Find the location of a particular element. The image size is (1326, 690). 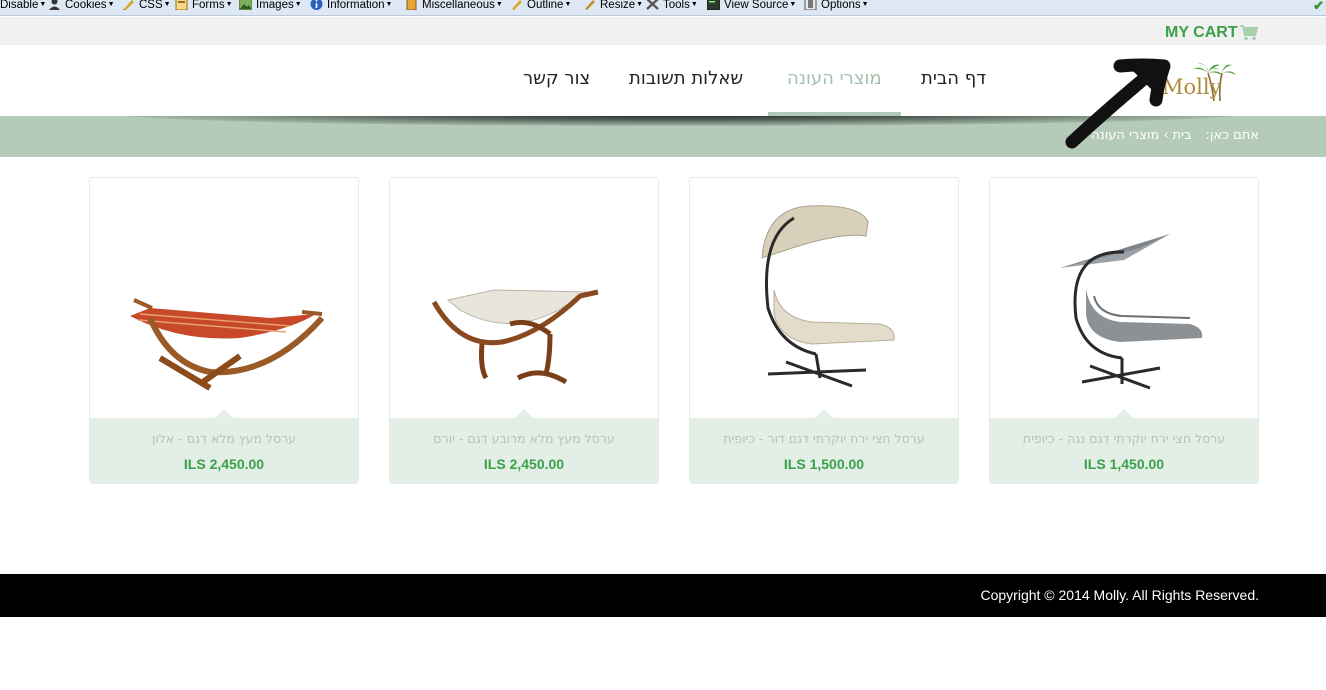

annotation-arrow-icon is located at coordinates (1118, 103).